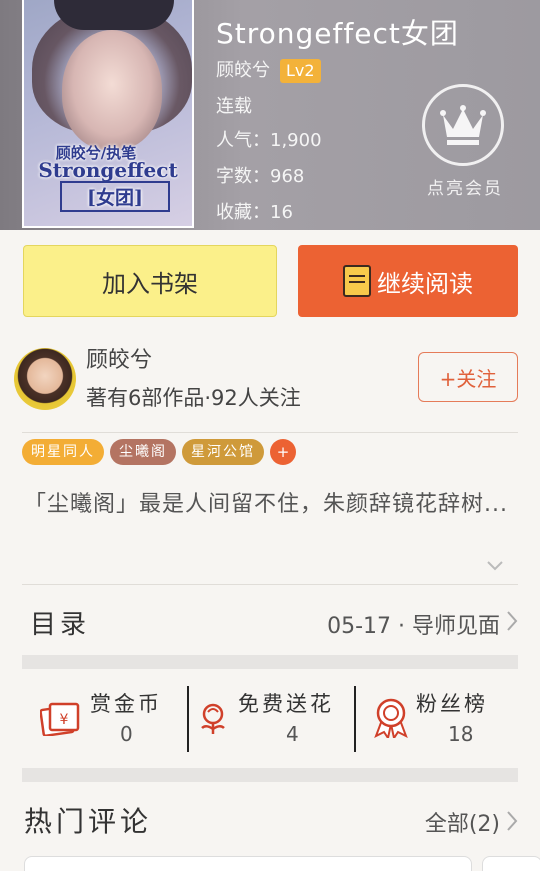 This screenshot has height=871, width=540. I want to click on ribbon-medal-icon, so click(391, 718).